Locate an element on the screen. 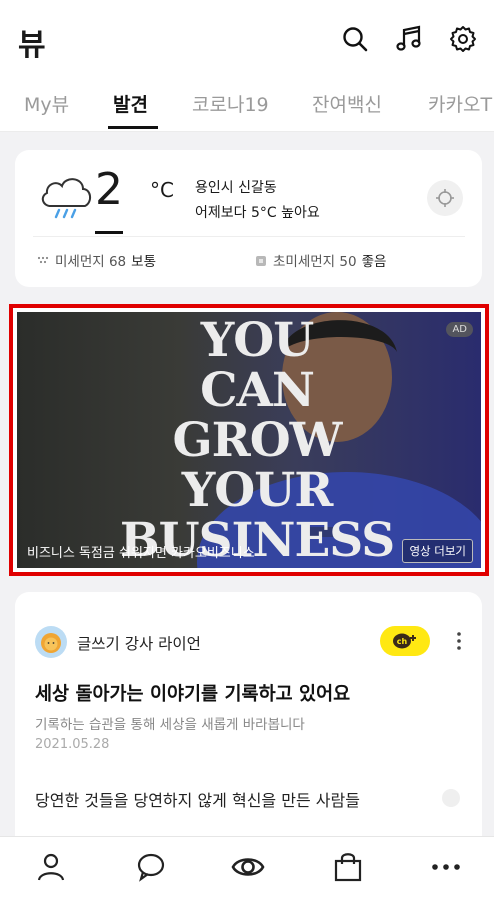 The width and height of the screenshot is (494, 903). more-dots-icon is located at coordinates (446, 867).